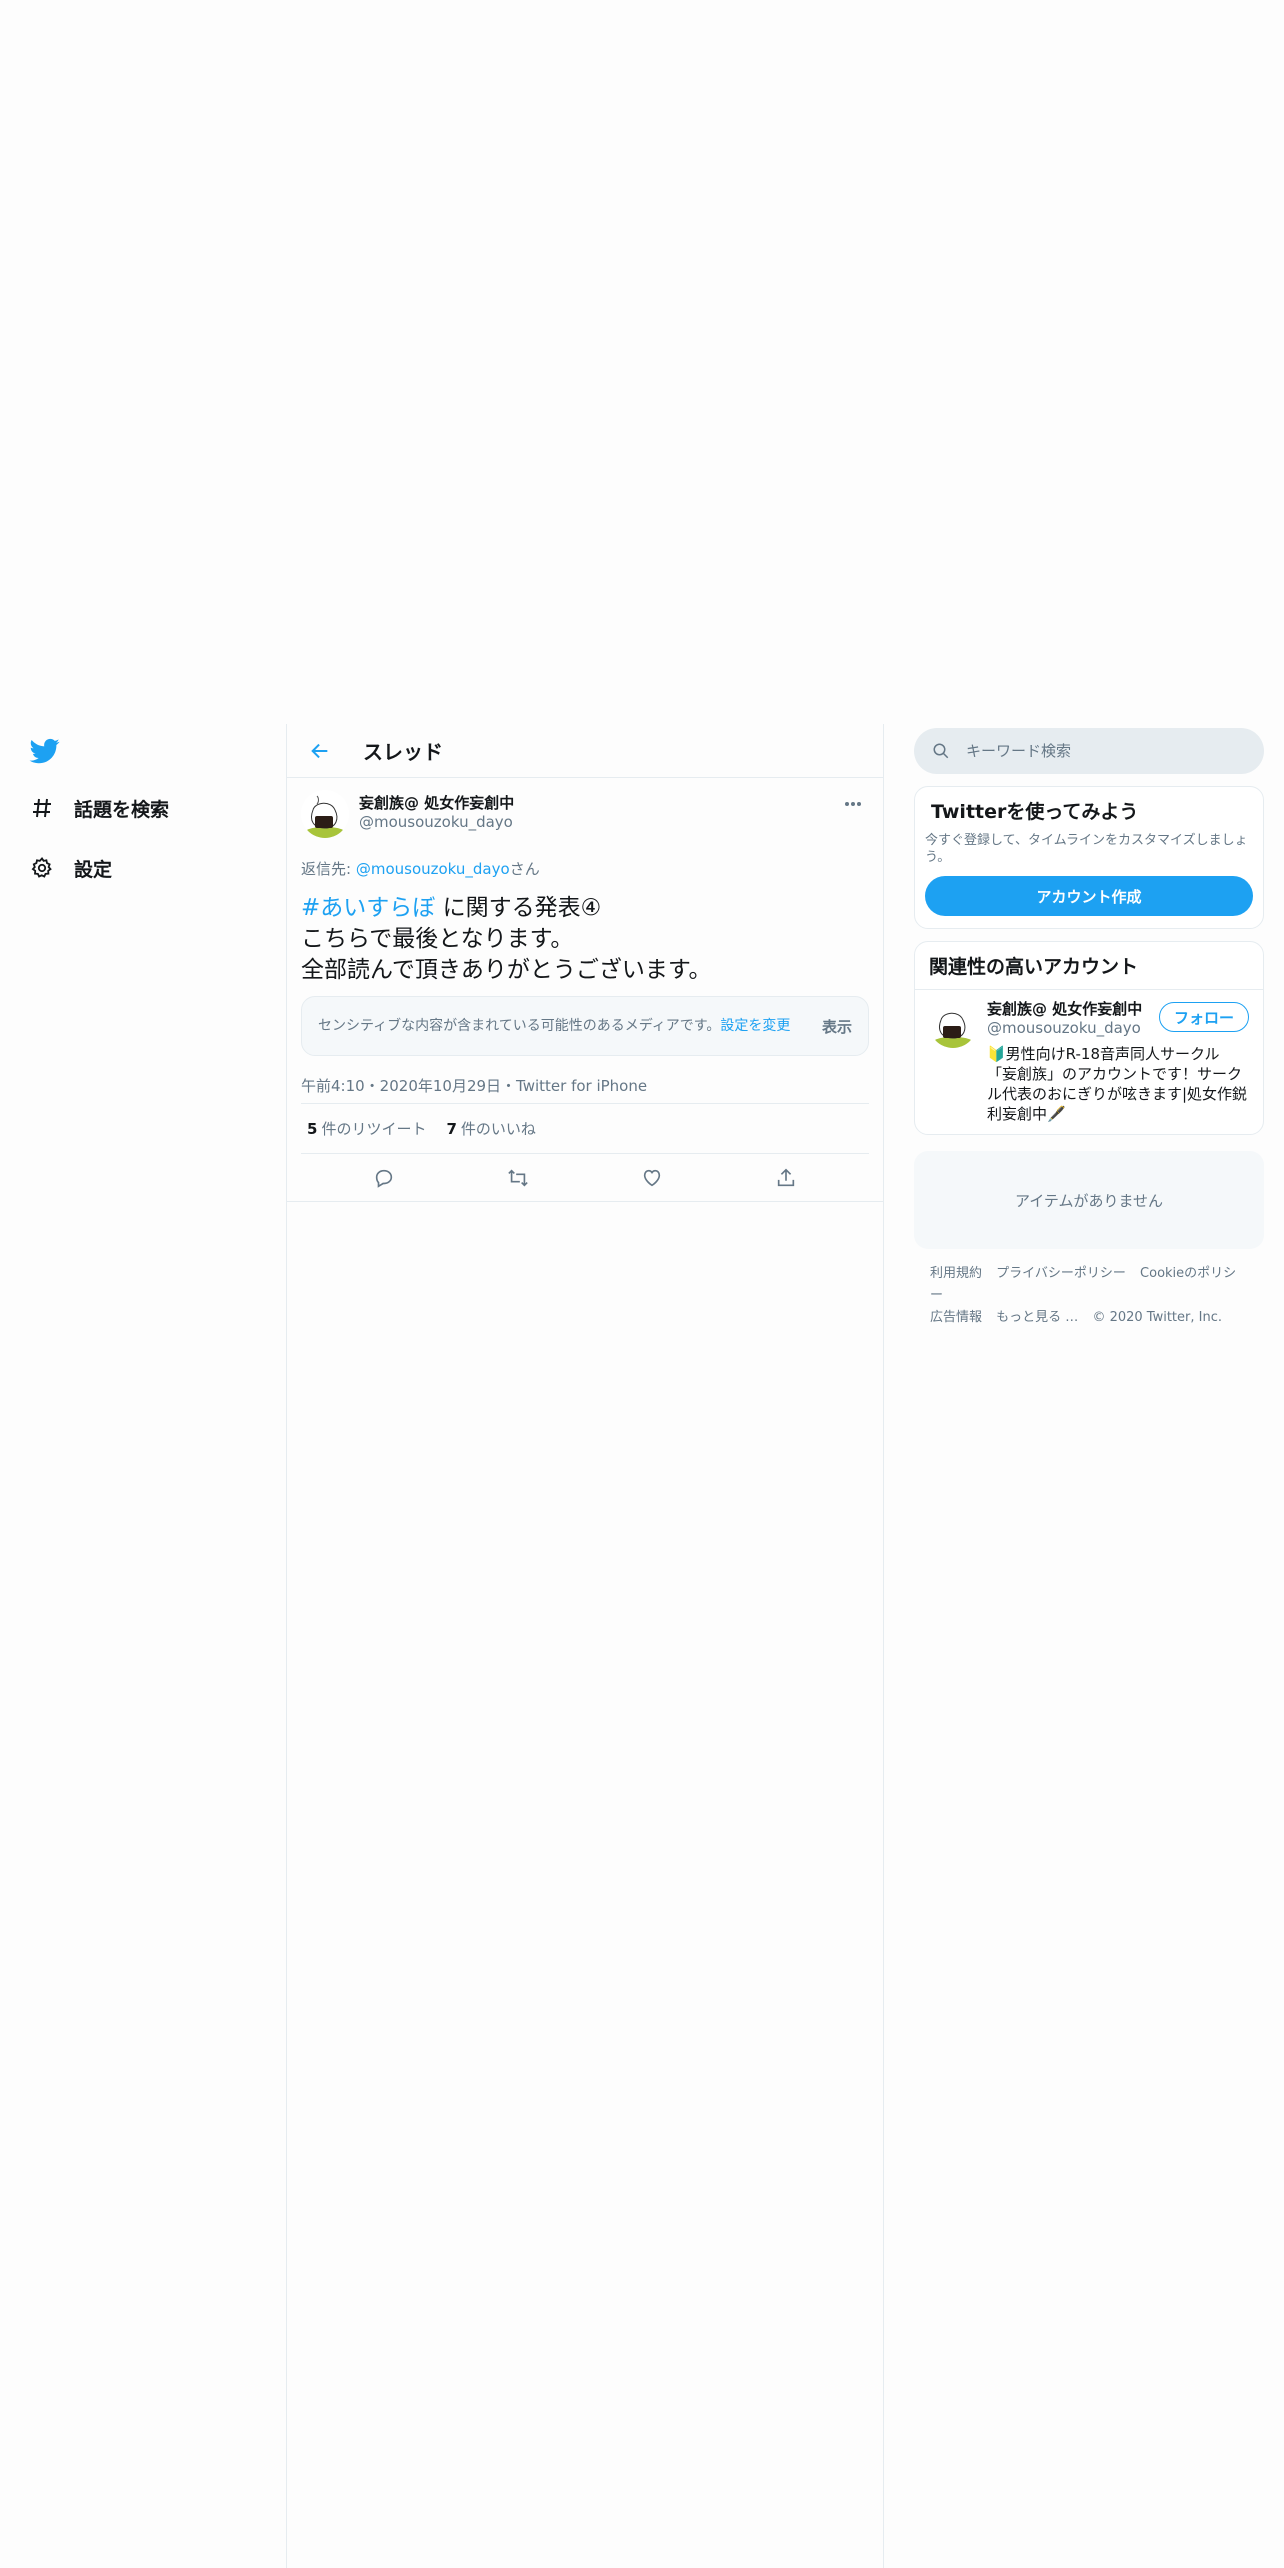 The image size is (1284, 2568). What do you see at coordinates (328, 869) in the screenshot?
I see `reply-prefix: 返信先:` at bounding box center [328, 869].